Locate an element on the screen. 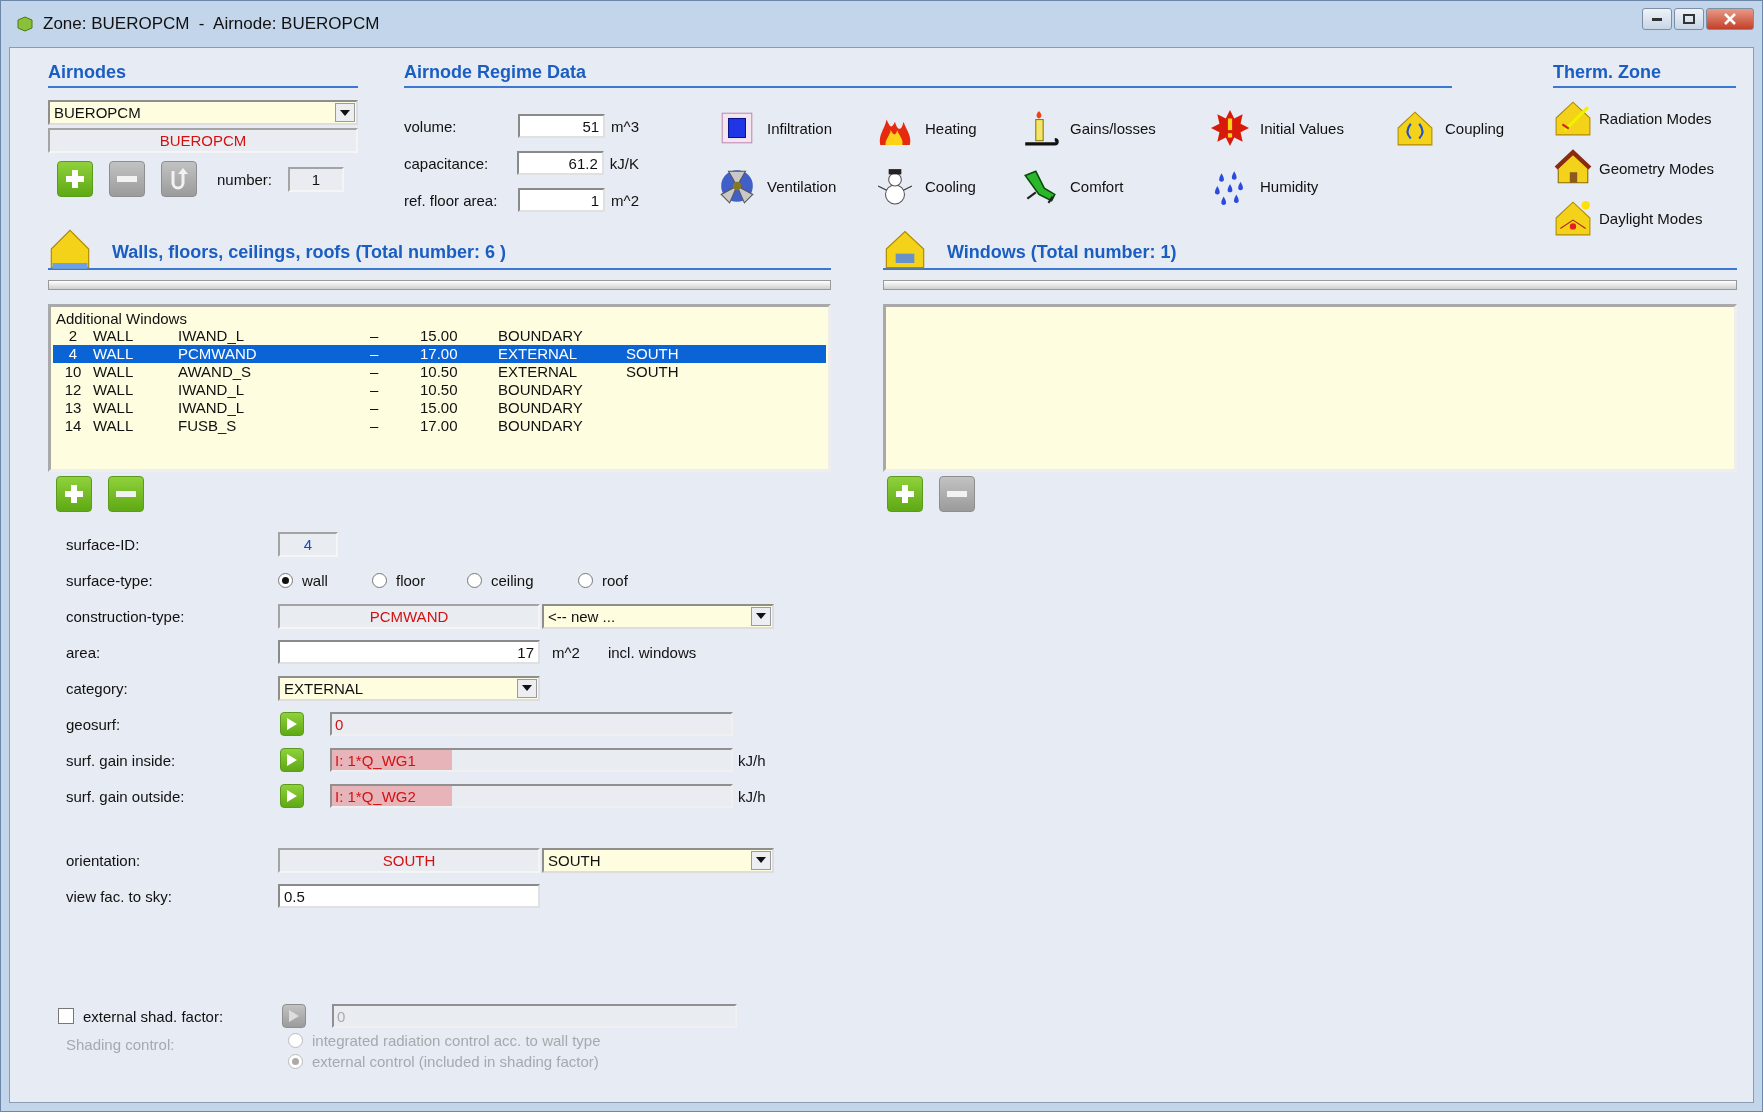 The height and width of the screenshot is (1112, 1763). close-button is located at coordinates (1730, 19).